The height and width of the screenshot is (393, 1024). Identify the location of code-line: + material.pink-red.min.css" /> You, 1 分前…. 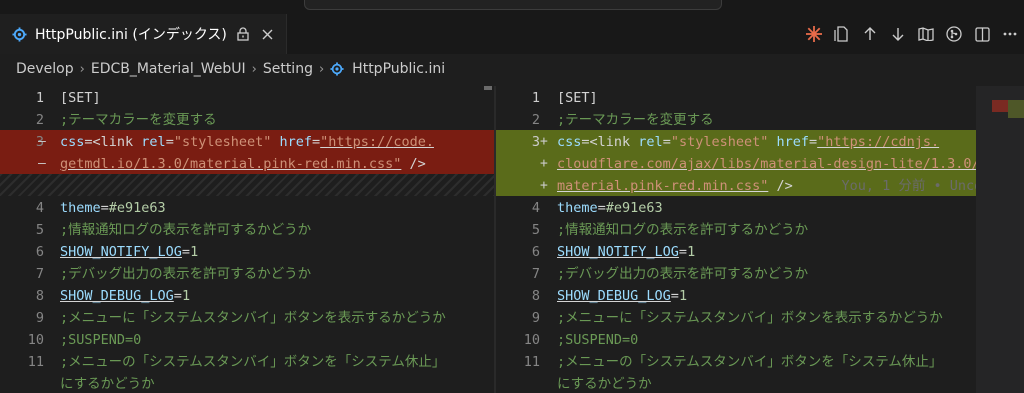
(760, 186).